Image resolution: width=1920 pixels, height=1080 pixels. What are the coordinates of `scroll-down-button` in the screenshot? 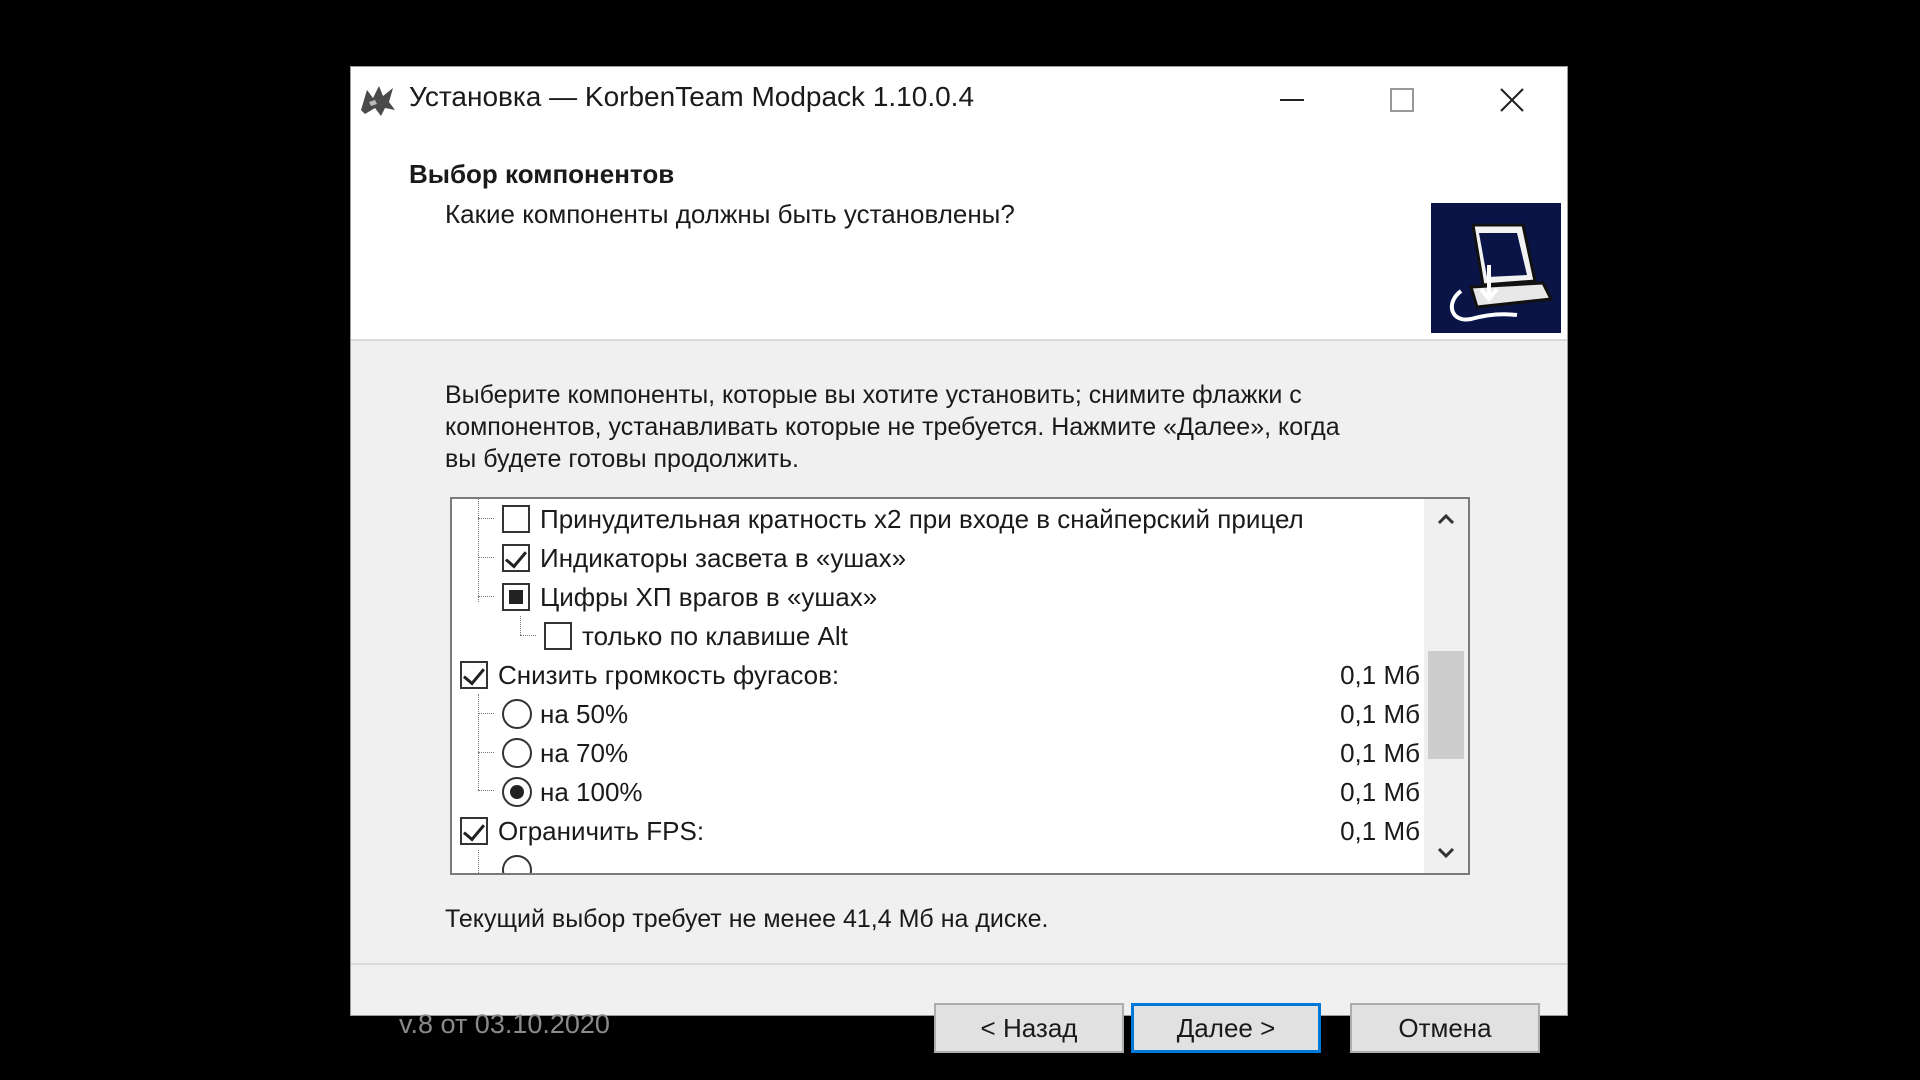 It's located at (1446, 853).